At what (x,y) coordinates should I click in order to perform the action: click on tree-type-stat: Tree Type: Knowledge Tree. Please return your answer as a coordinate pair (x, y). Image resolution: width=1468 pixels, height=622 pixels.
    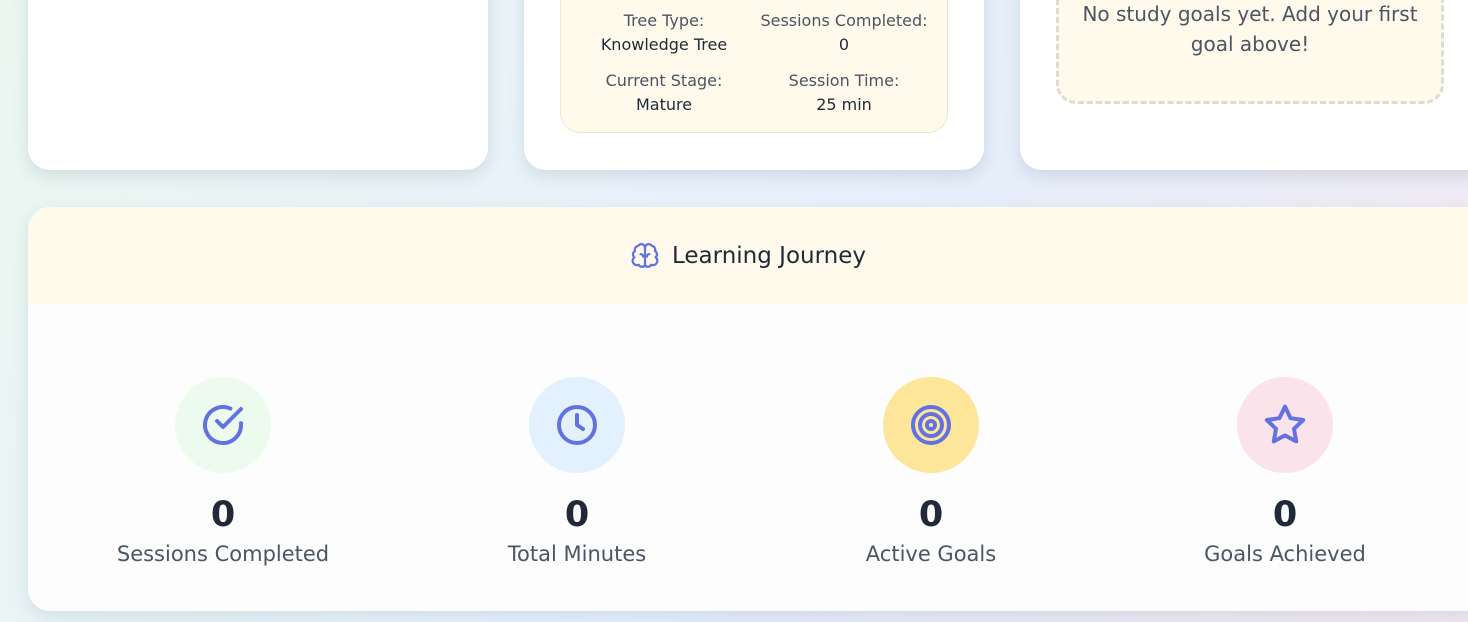
    Looking at the image, I should click on (664, 33).